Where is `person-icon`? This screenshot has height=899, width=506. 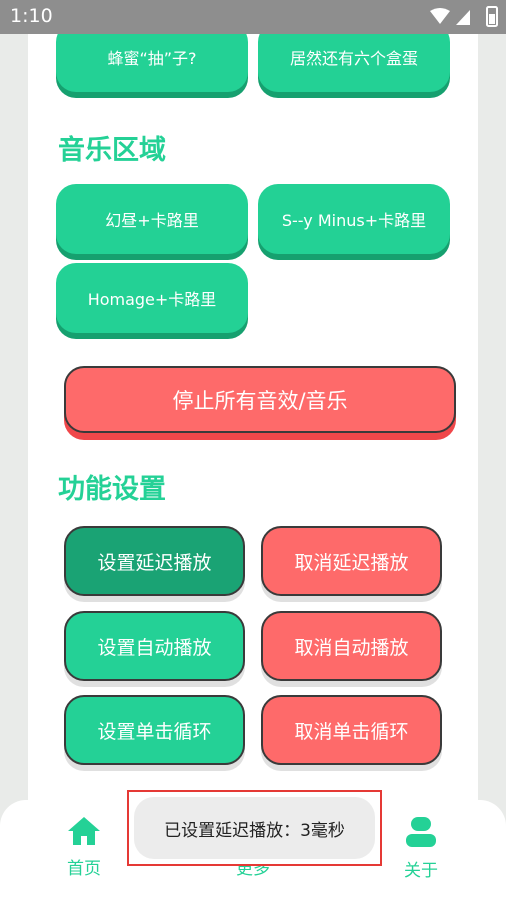
person-icon is located at coordinates (421, 832).